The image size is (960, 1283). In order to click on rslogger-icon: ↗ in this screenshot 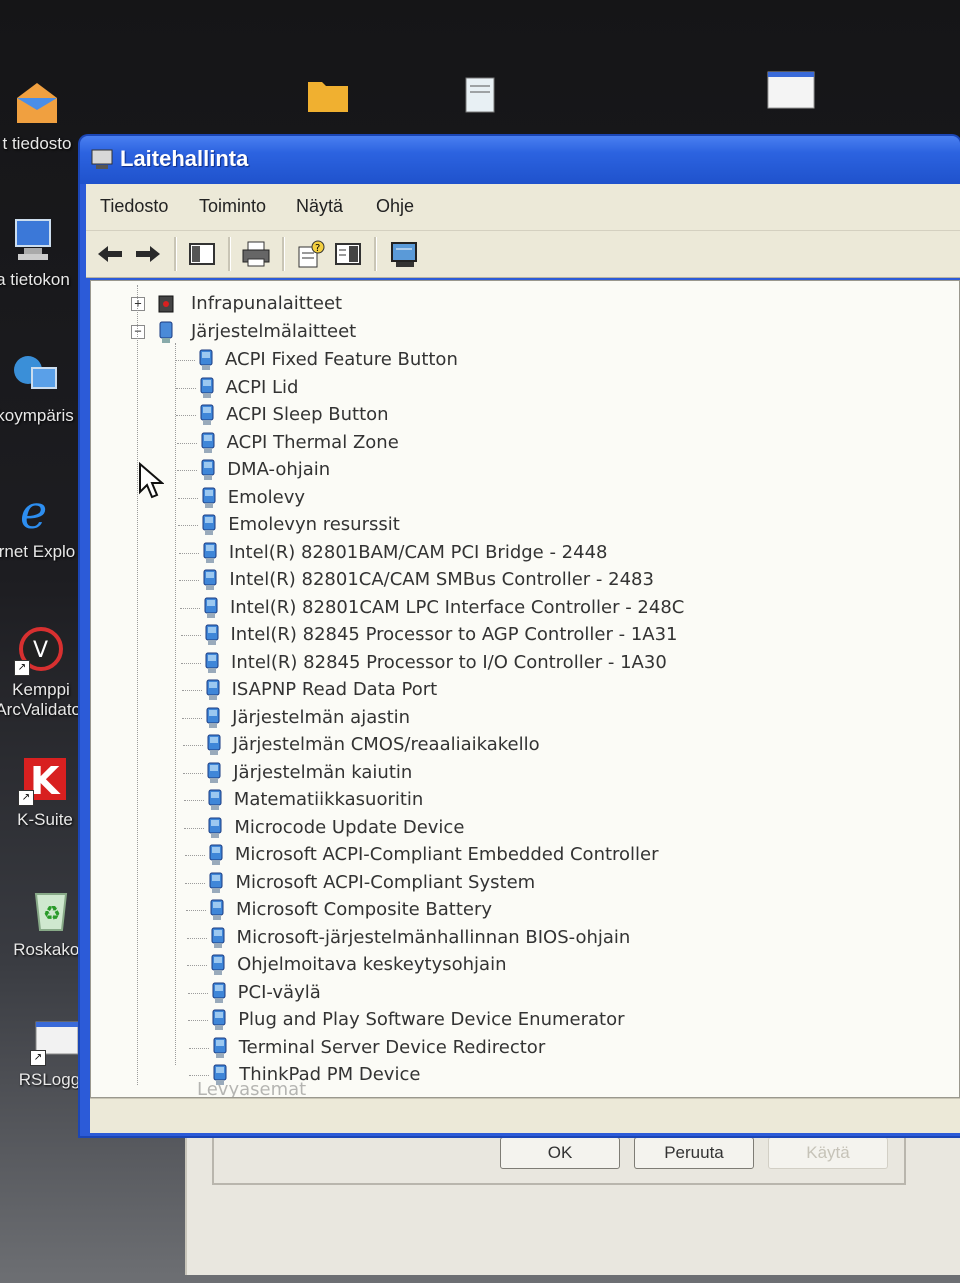, I will do `click(56, 1040)`.